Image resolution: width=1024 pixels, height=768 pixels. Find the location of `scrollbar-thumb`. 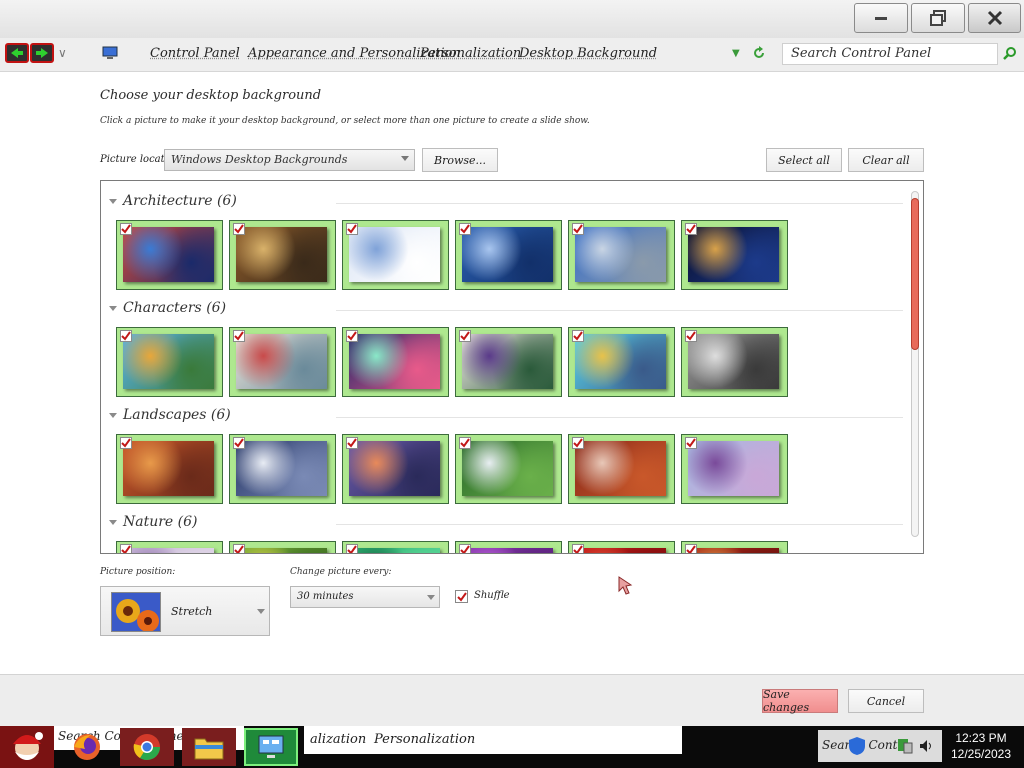

scrollbar-thumb is located at coordinates (915, 274).